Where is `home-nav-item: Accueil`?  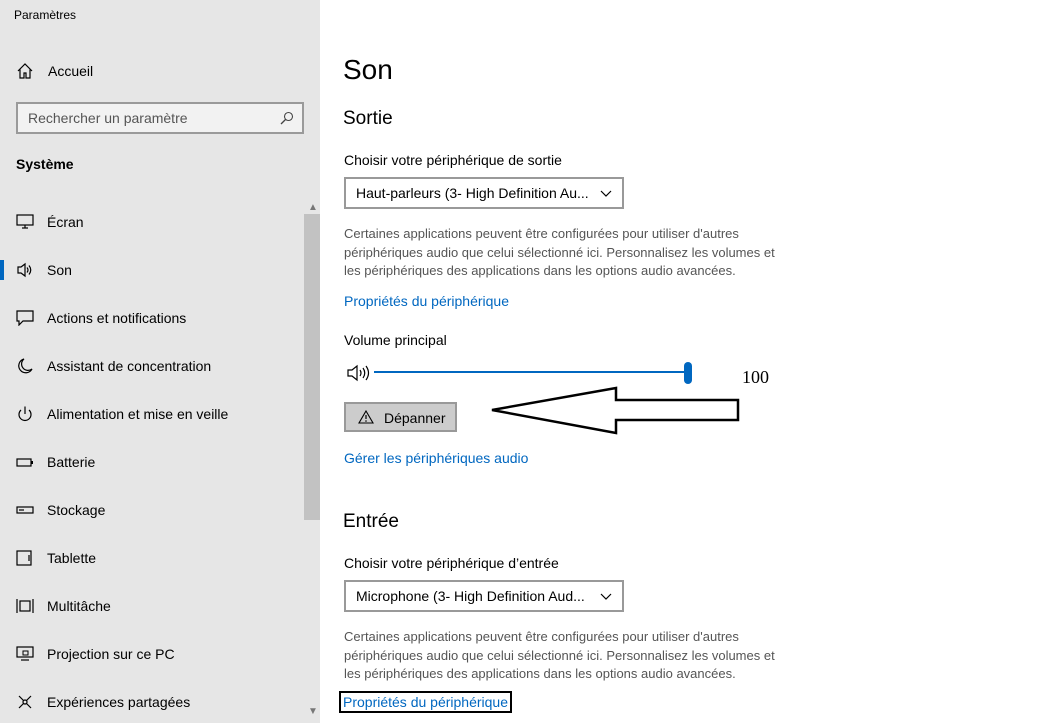
home-nav-item: Accueil is located at coordinates (160, 71).